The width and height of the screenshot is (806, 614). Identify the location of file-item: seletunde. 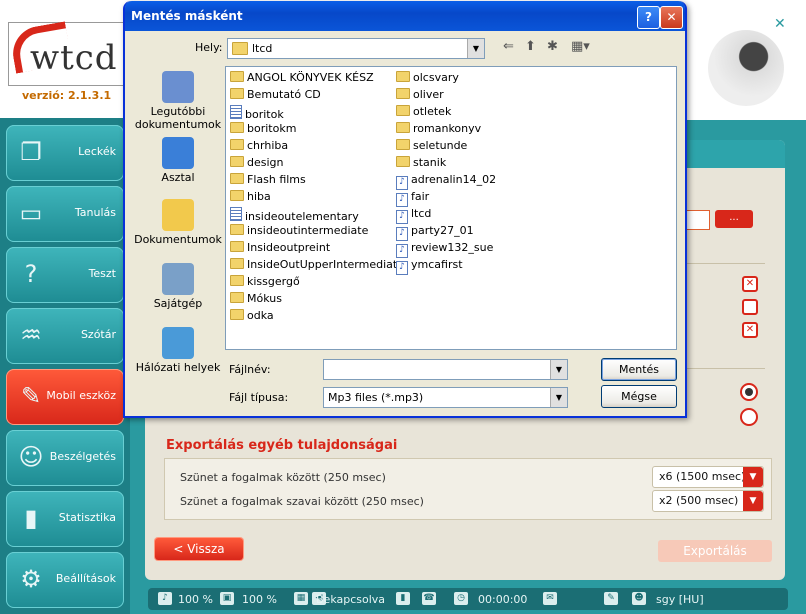
(431, 146).